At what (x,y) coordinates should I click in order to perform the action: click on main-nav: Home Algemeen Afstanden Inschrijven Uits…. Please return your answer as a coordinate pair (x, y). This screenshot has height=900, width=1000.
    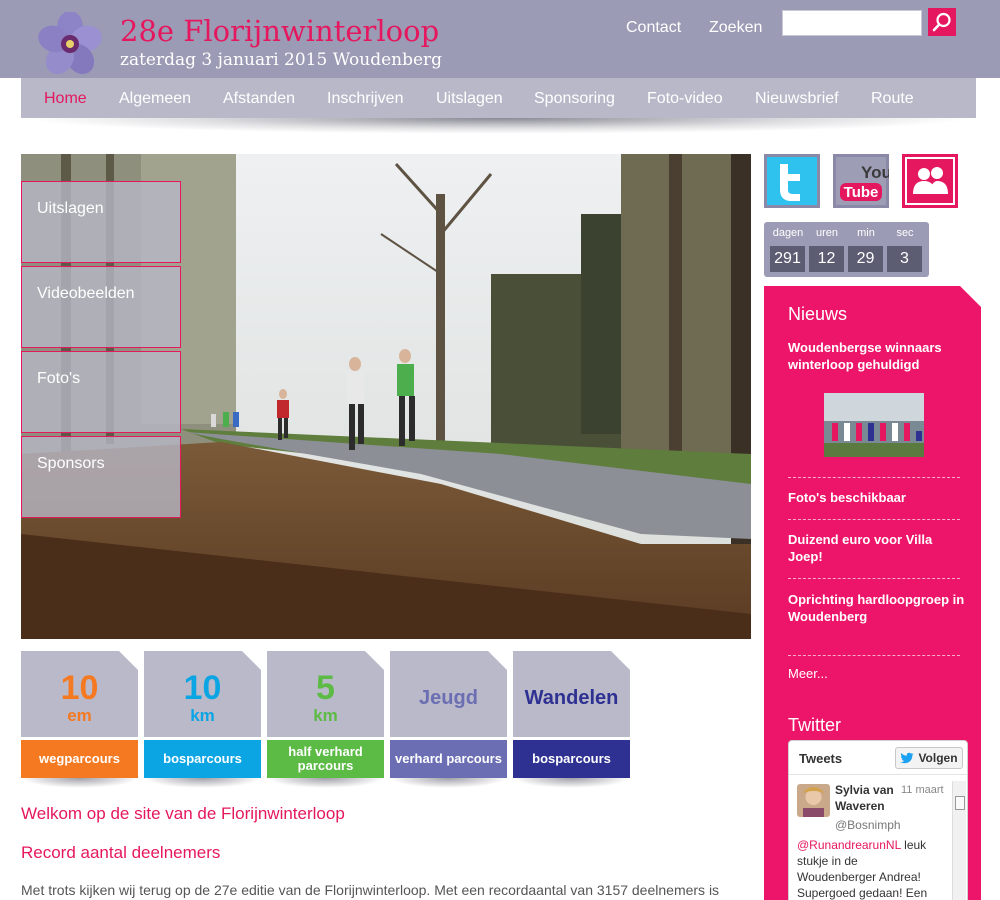
    Looking at the image, I should click on (498, 98).